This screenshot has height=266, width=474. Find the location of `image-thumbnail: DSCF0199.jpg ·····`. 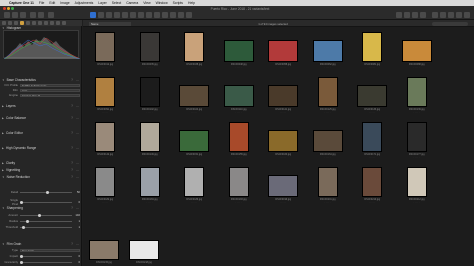

image-thumbnail: DSCF0199.jpg ····· is located at coordinates (283, 190).